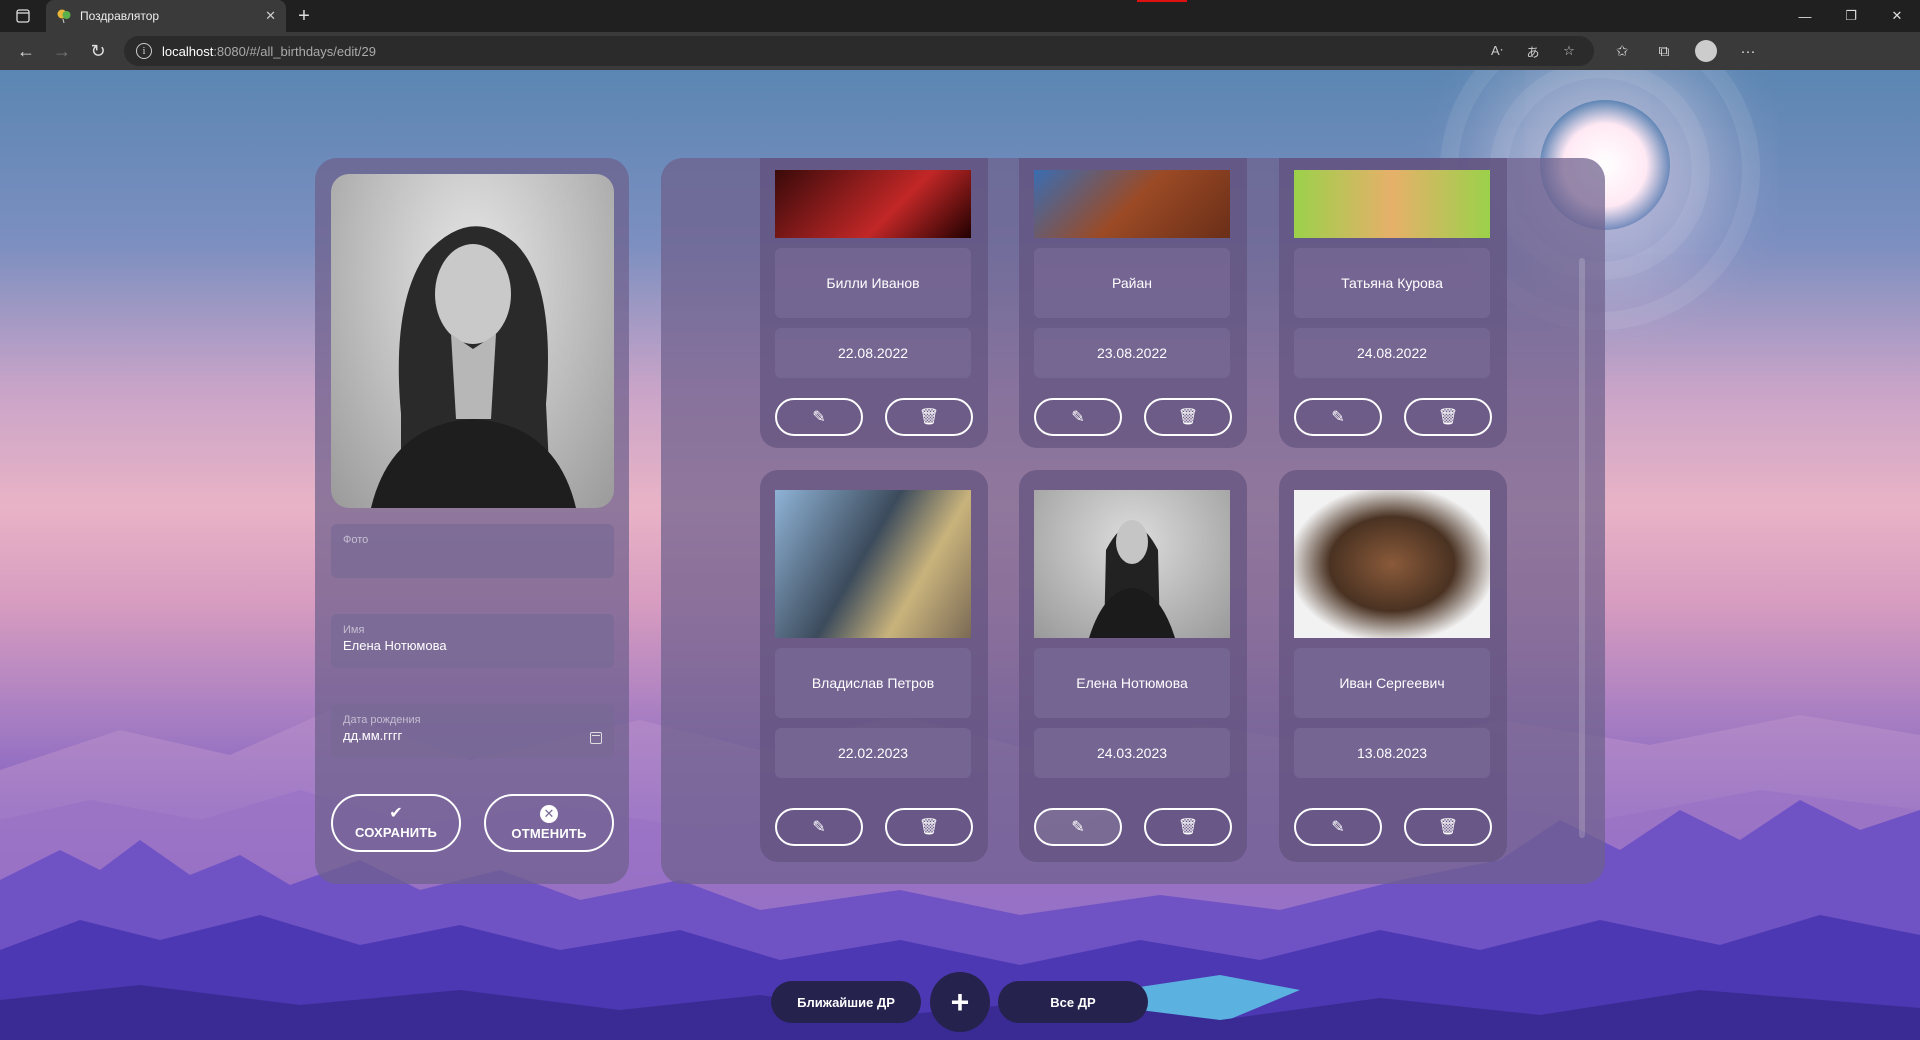 This screenshot has height=1040, width=1920. I want to click on close-circle-icon: ✕, so click(549, 814).